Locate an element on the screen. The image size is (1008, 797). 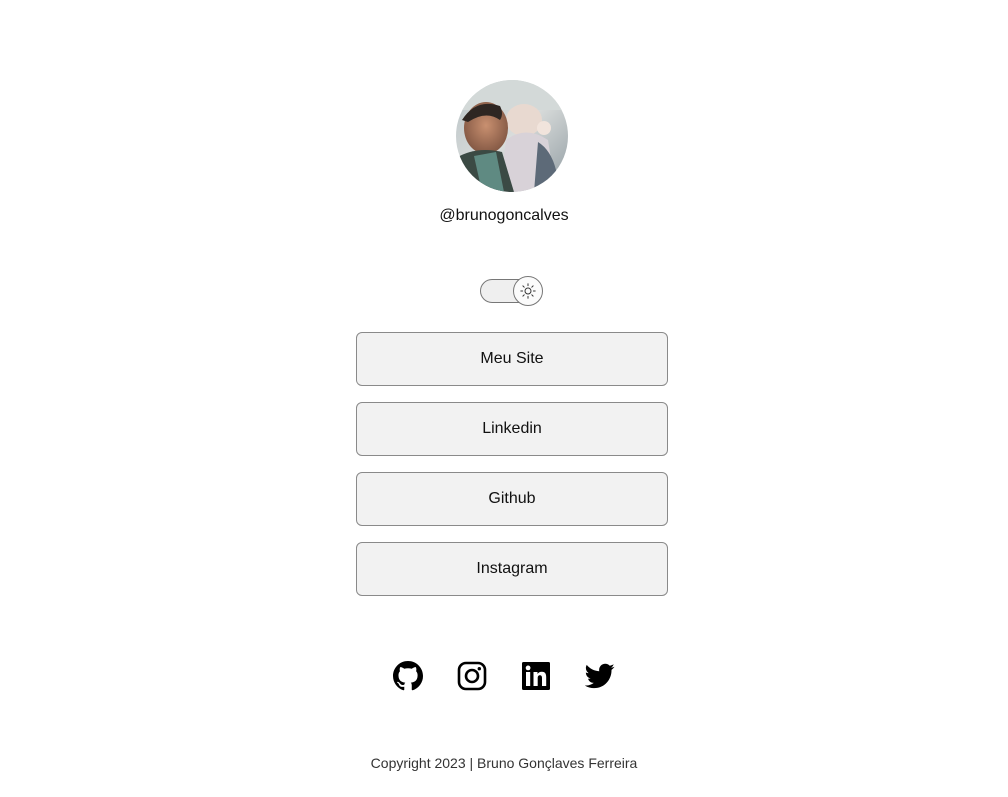
github-icon is located at coordinates (408, 676).